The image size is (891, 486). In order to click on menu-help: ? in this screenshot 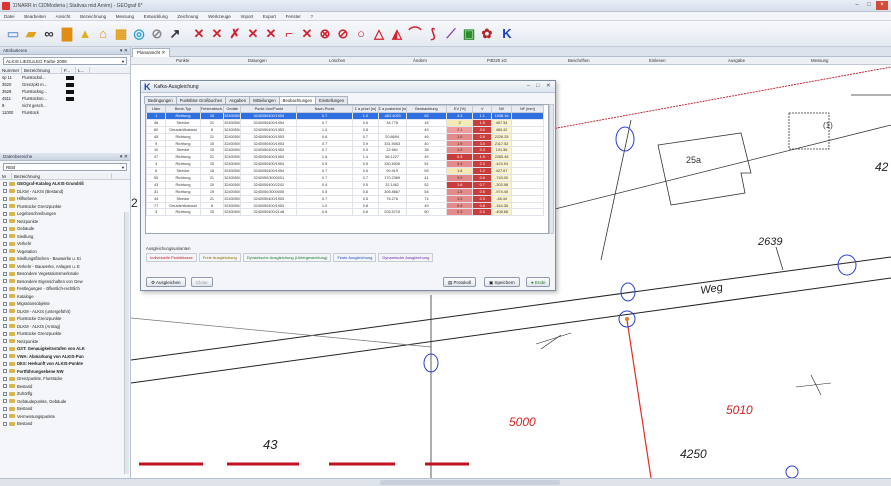, I will do `click(312, 16)`.